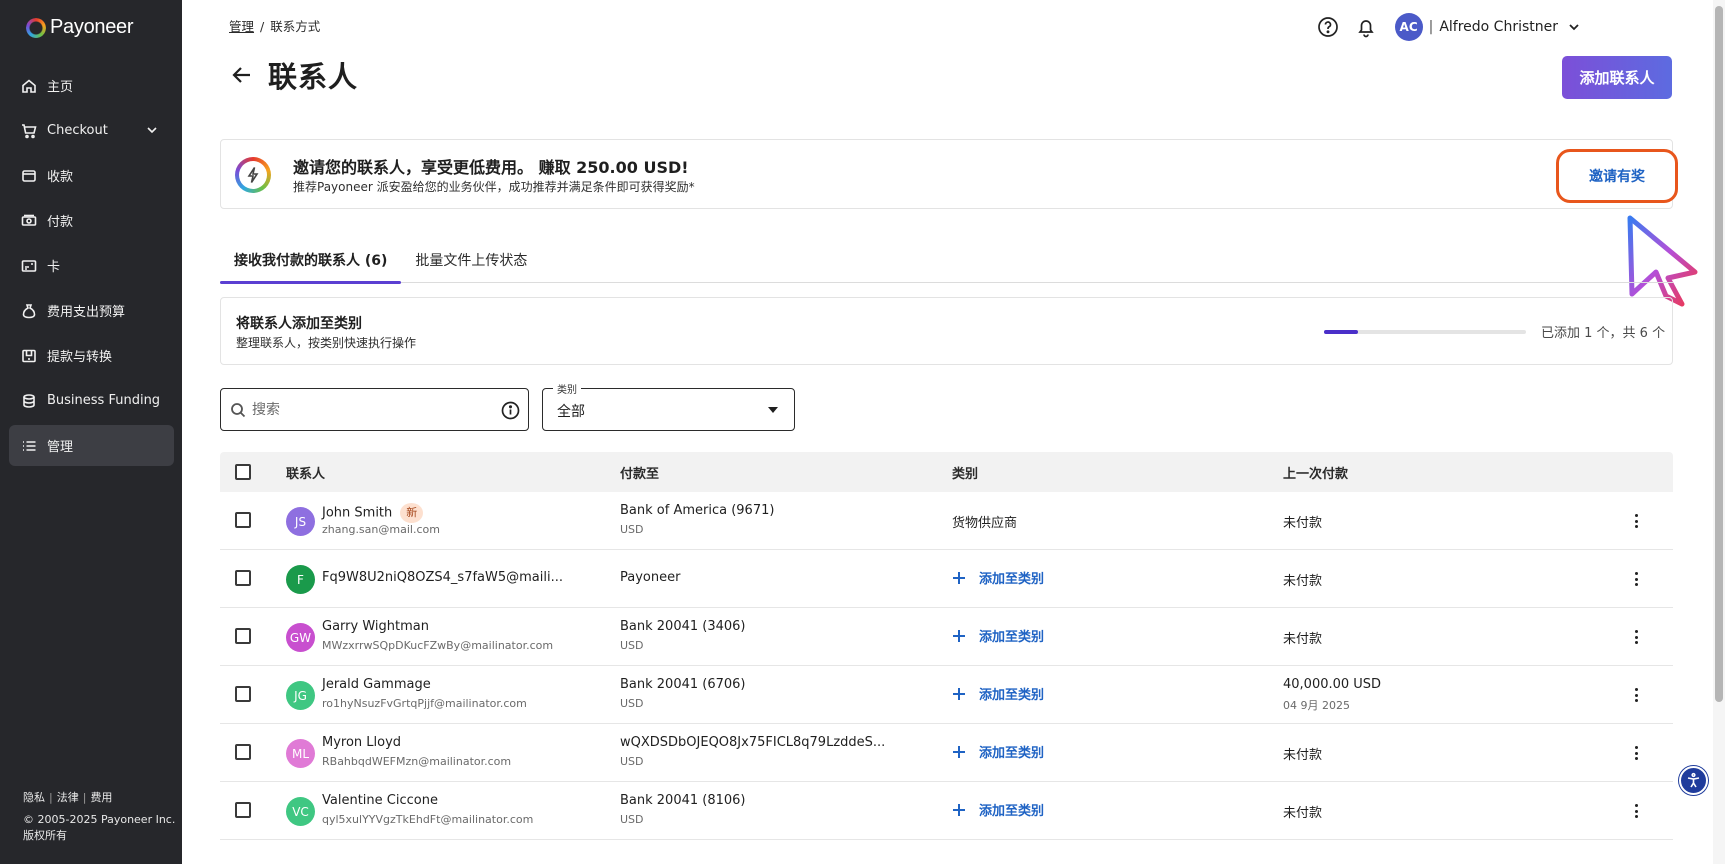 This screenshot has width=1730, height=864. Describe the element at coordinates (1341, 332) in the screenshot. I see `category-progress-fill` at that location.